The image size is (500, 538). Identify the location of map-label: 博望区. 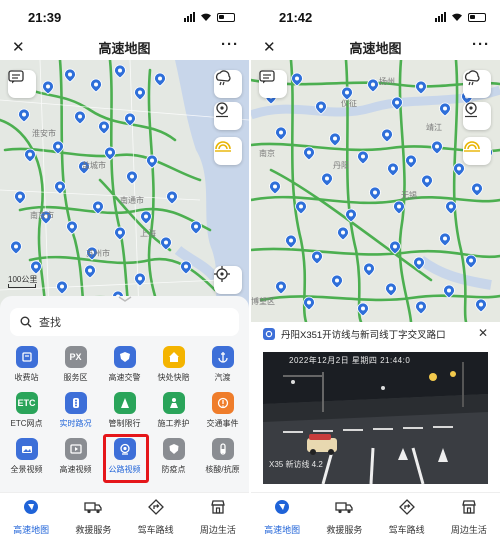
(263, 301).